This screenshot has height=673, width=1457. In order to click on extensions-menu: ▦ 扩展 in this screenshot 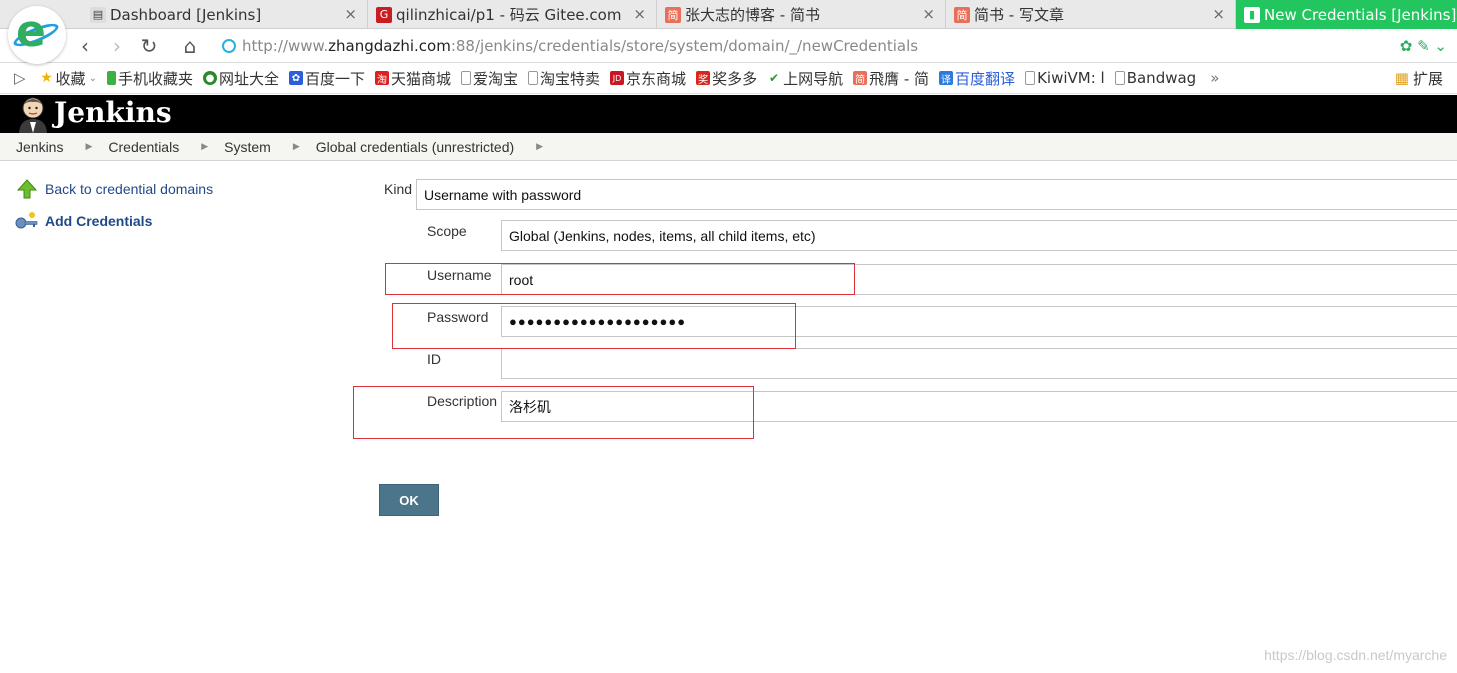, I will do `click(1419, 78)`.